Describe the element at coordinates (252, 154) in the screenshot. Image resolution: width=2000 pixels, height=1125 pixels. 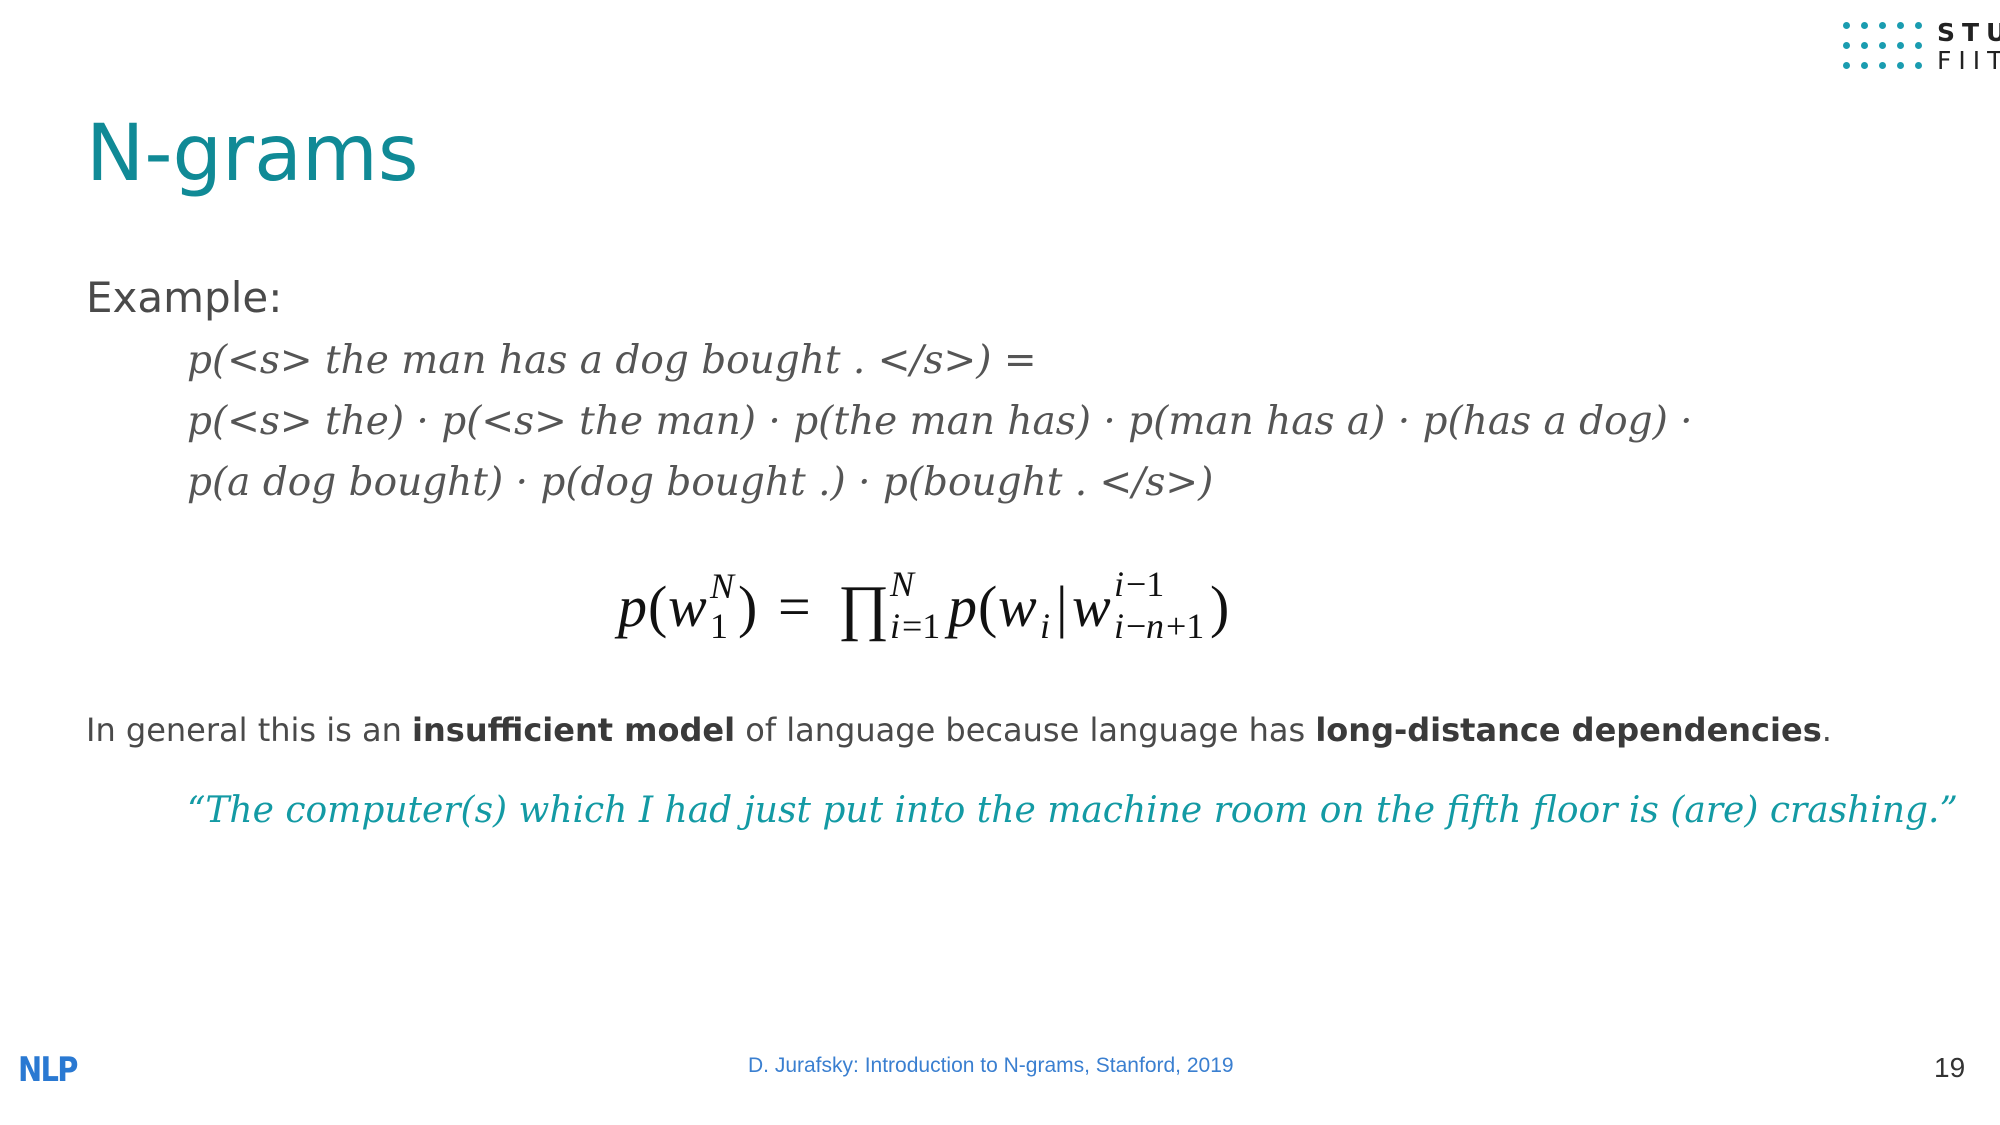
I see `slide-title: N-grams` at that location.